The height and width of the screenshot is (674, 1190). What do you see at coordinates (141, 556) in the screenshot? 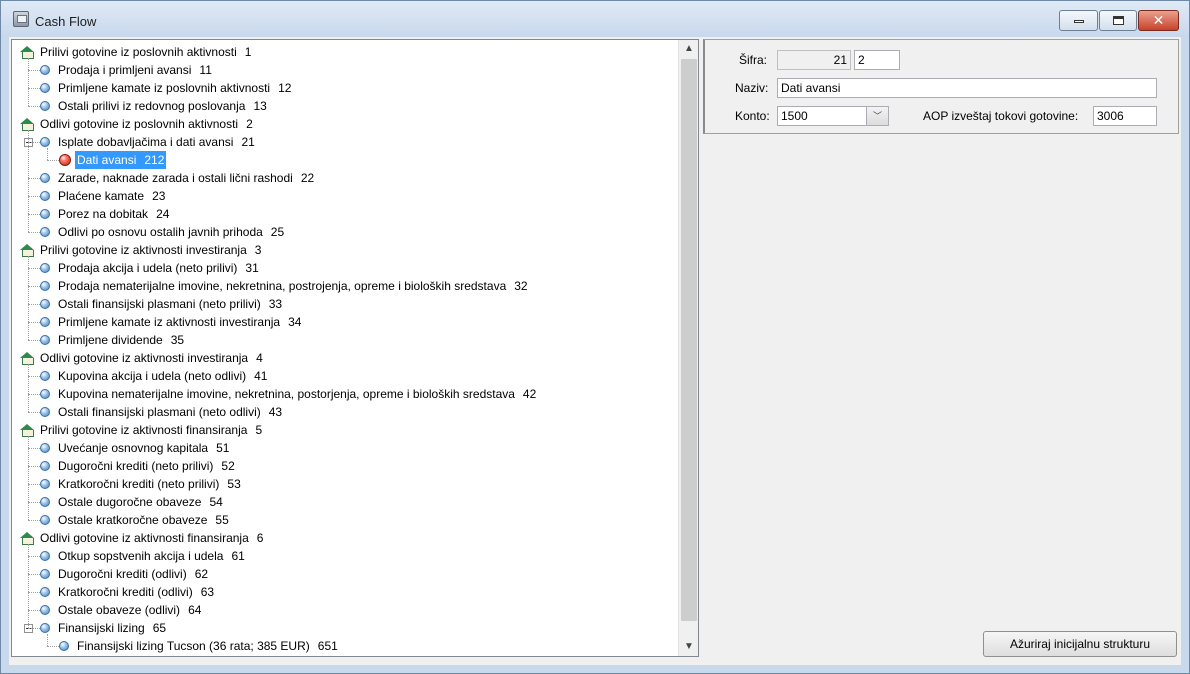
I see `tree-item-name: Otkup sopstvenih akcija i udela` at bounding box center [141, 556].